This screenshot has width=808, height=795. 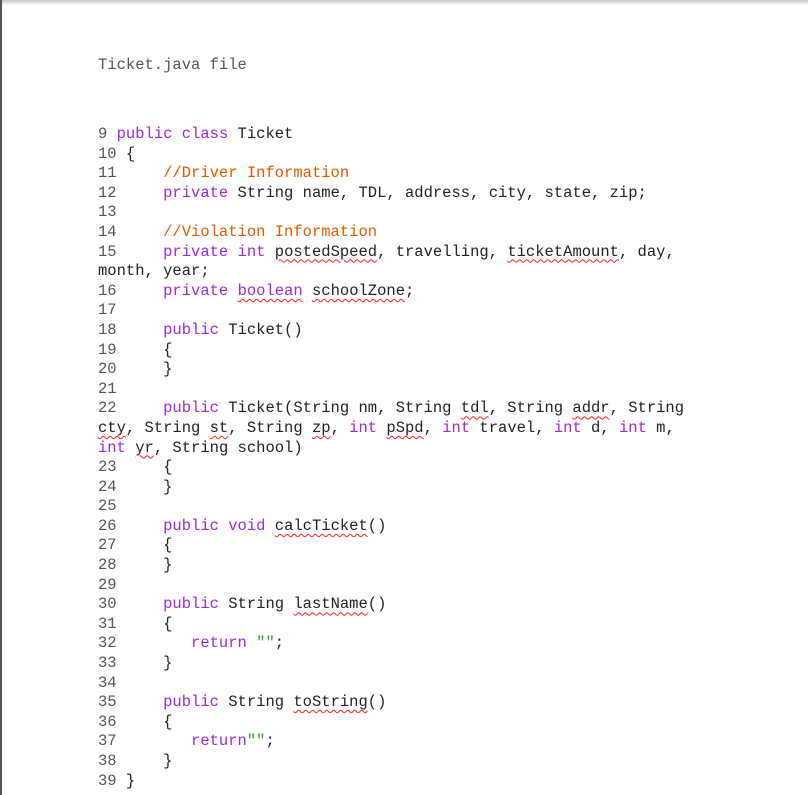 What do you see at coordinates (474, 408) in the screenshot?
I see `spellcheck-flagged-word: tdl` at bounding box center [474, 408].